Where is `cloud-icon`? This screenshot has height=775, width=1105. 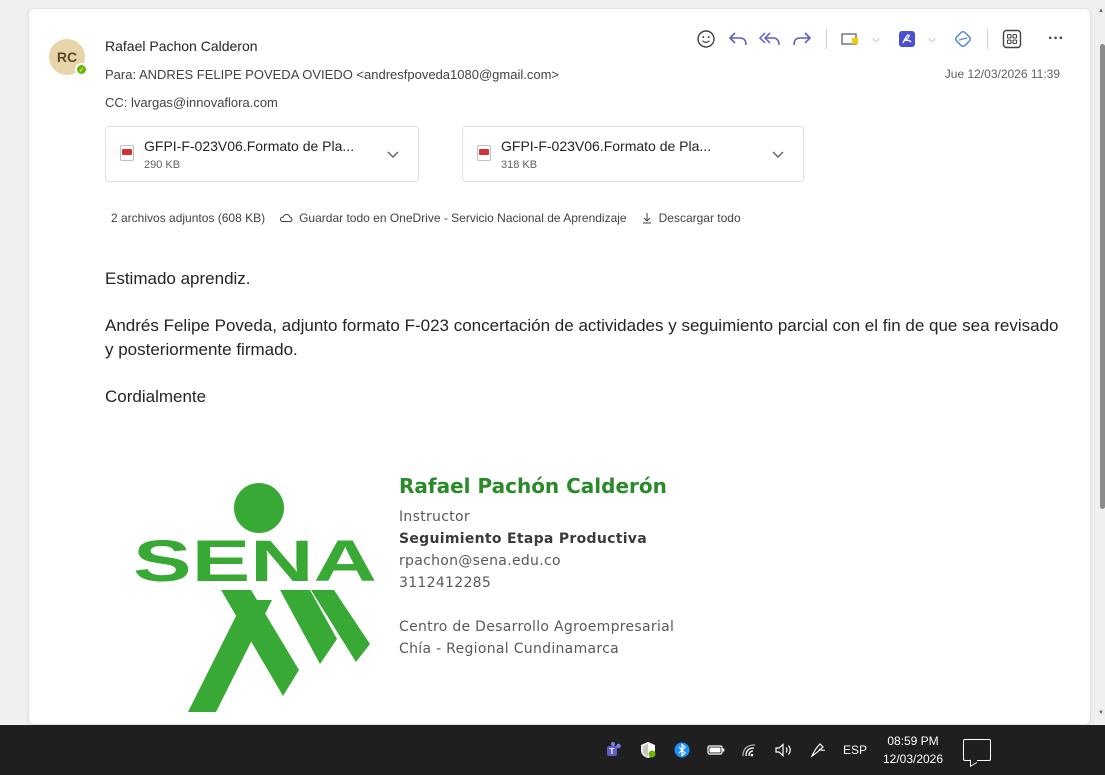 cloud-icon is located at coordinates (286, 217).